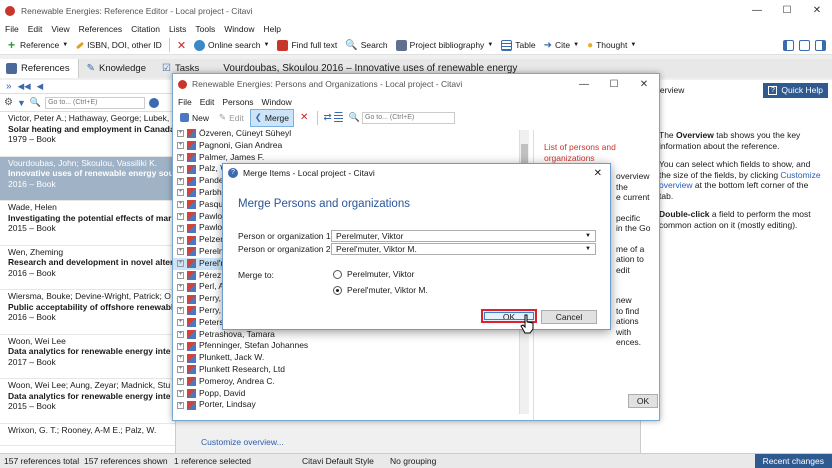 This screenshot has width=832, height=468. Describe the element at coordinates (35, 29) in the screenshot. I see `menu-edit: Edit` at that location.